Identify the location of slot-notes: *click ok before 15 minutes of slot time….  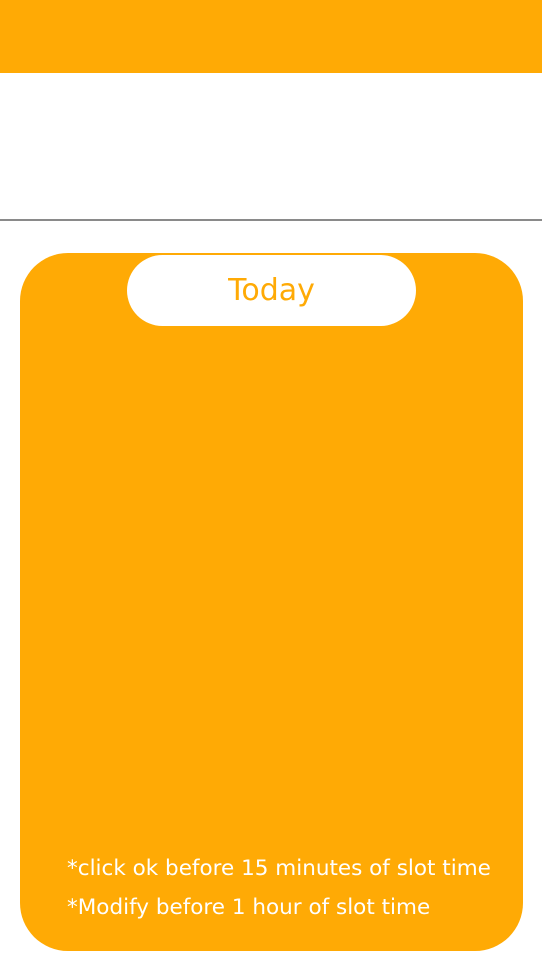
(279, 888).